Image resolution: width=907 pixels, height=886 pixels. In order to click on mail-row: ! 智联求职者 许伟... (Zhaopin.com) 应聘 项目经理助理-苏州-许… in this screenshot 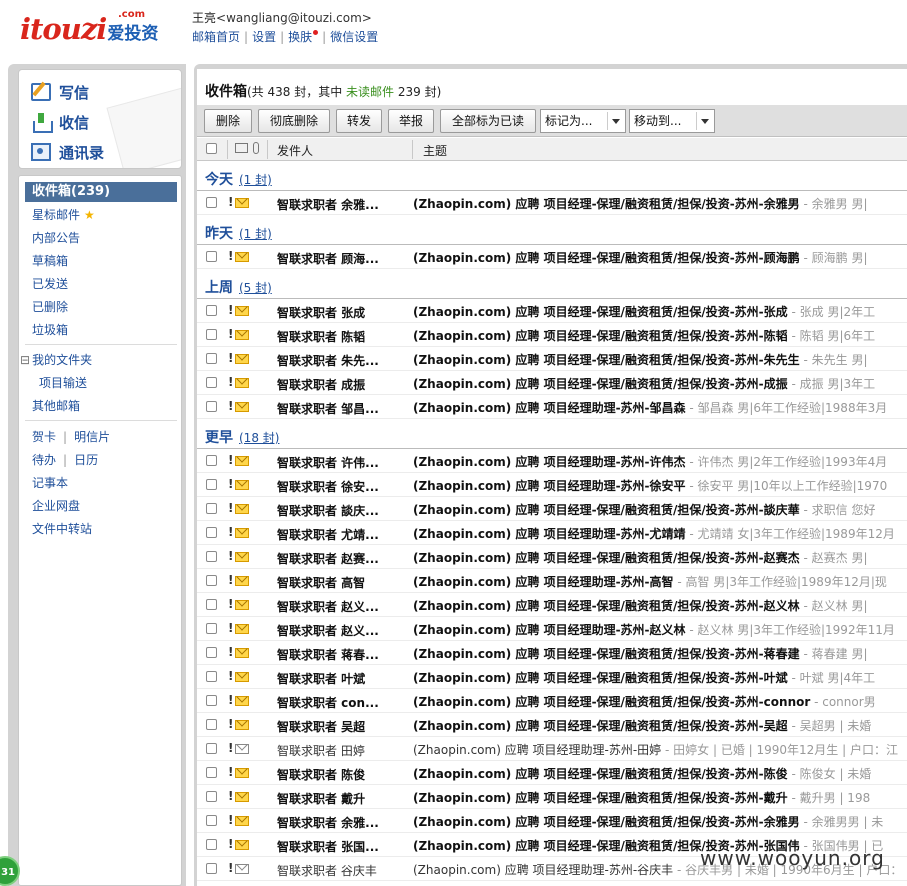, I will do `click(552, 461)`.